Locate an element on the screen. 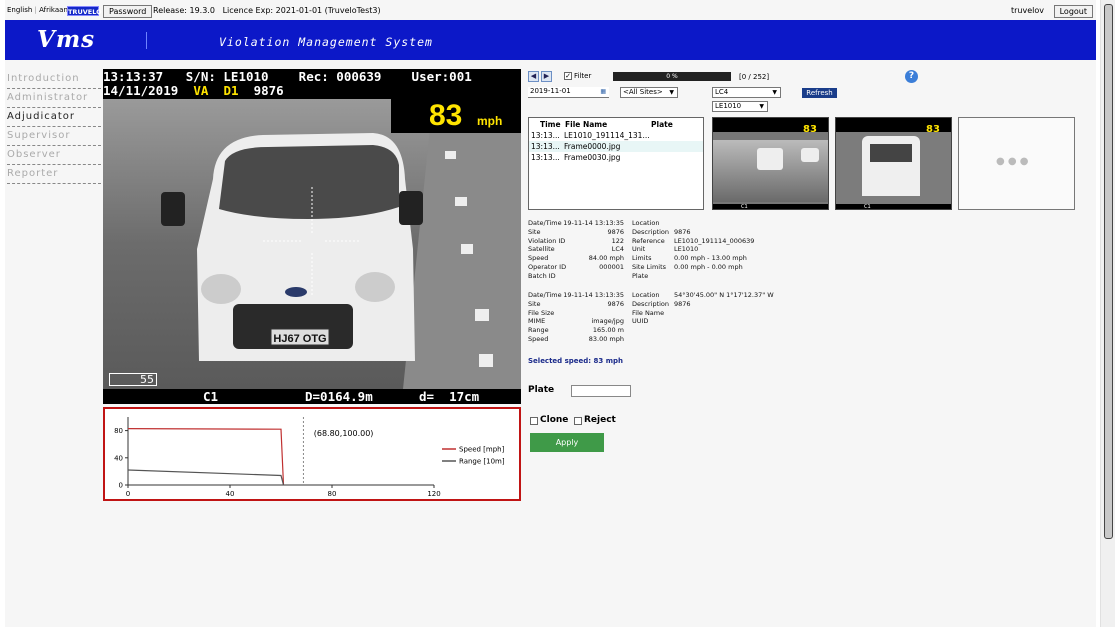  info-value: 0.00 mph - 13.00 mph is located at coordinates (710, 258).